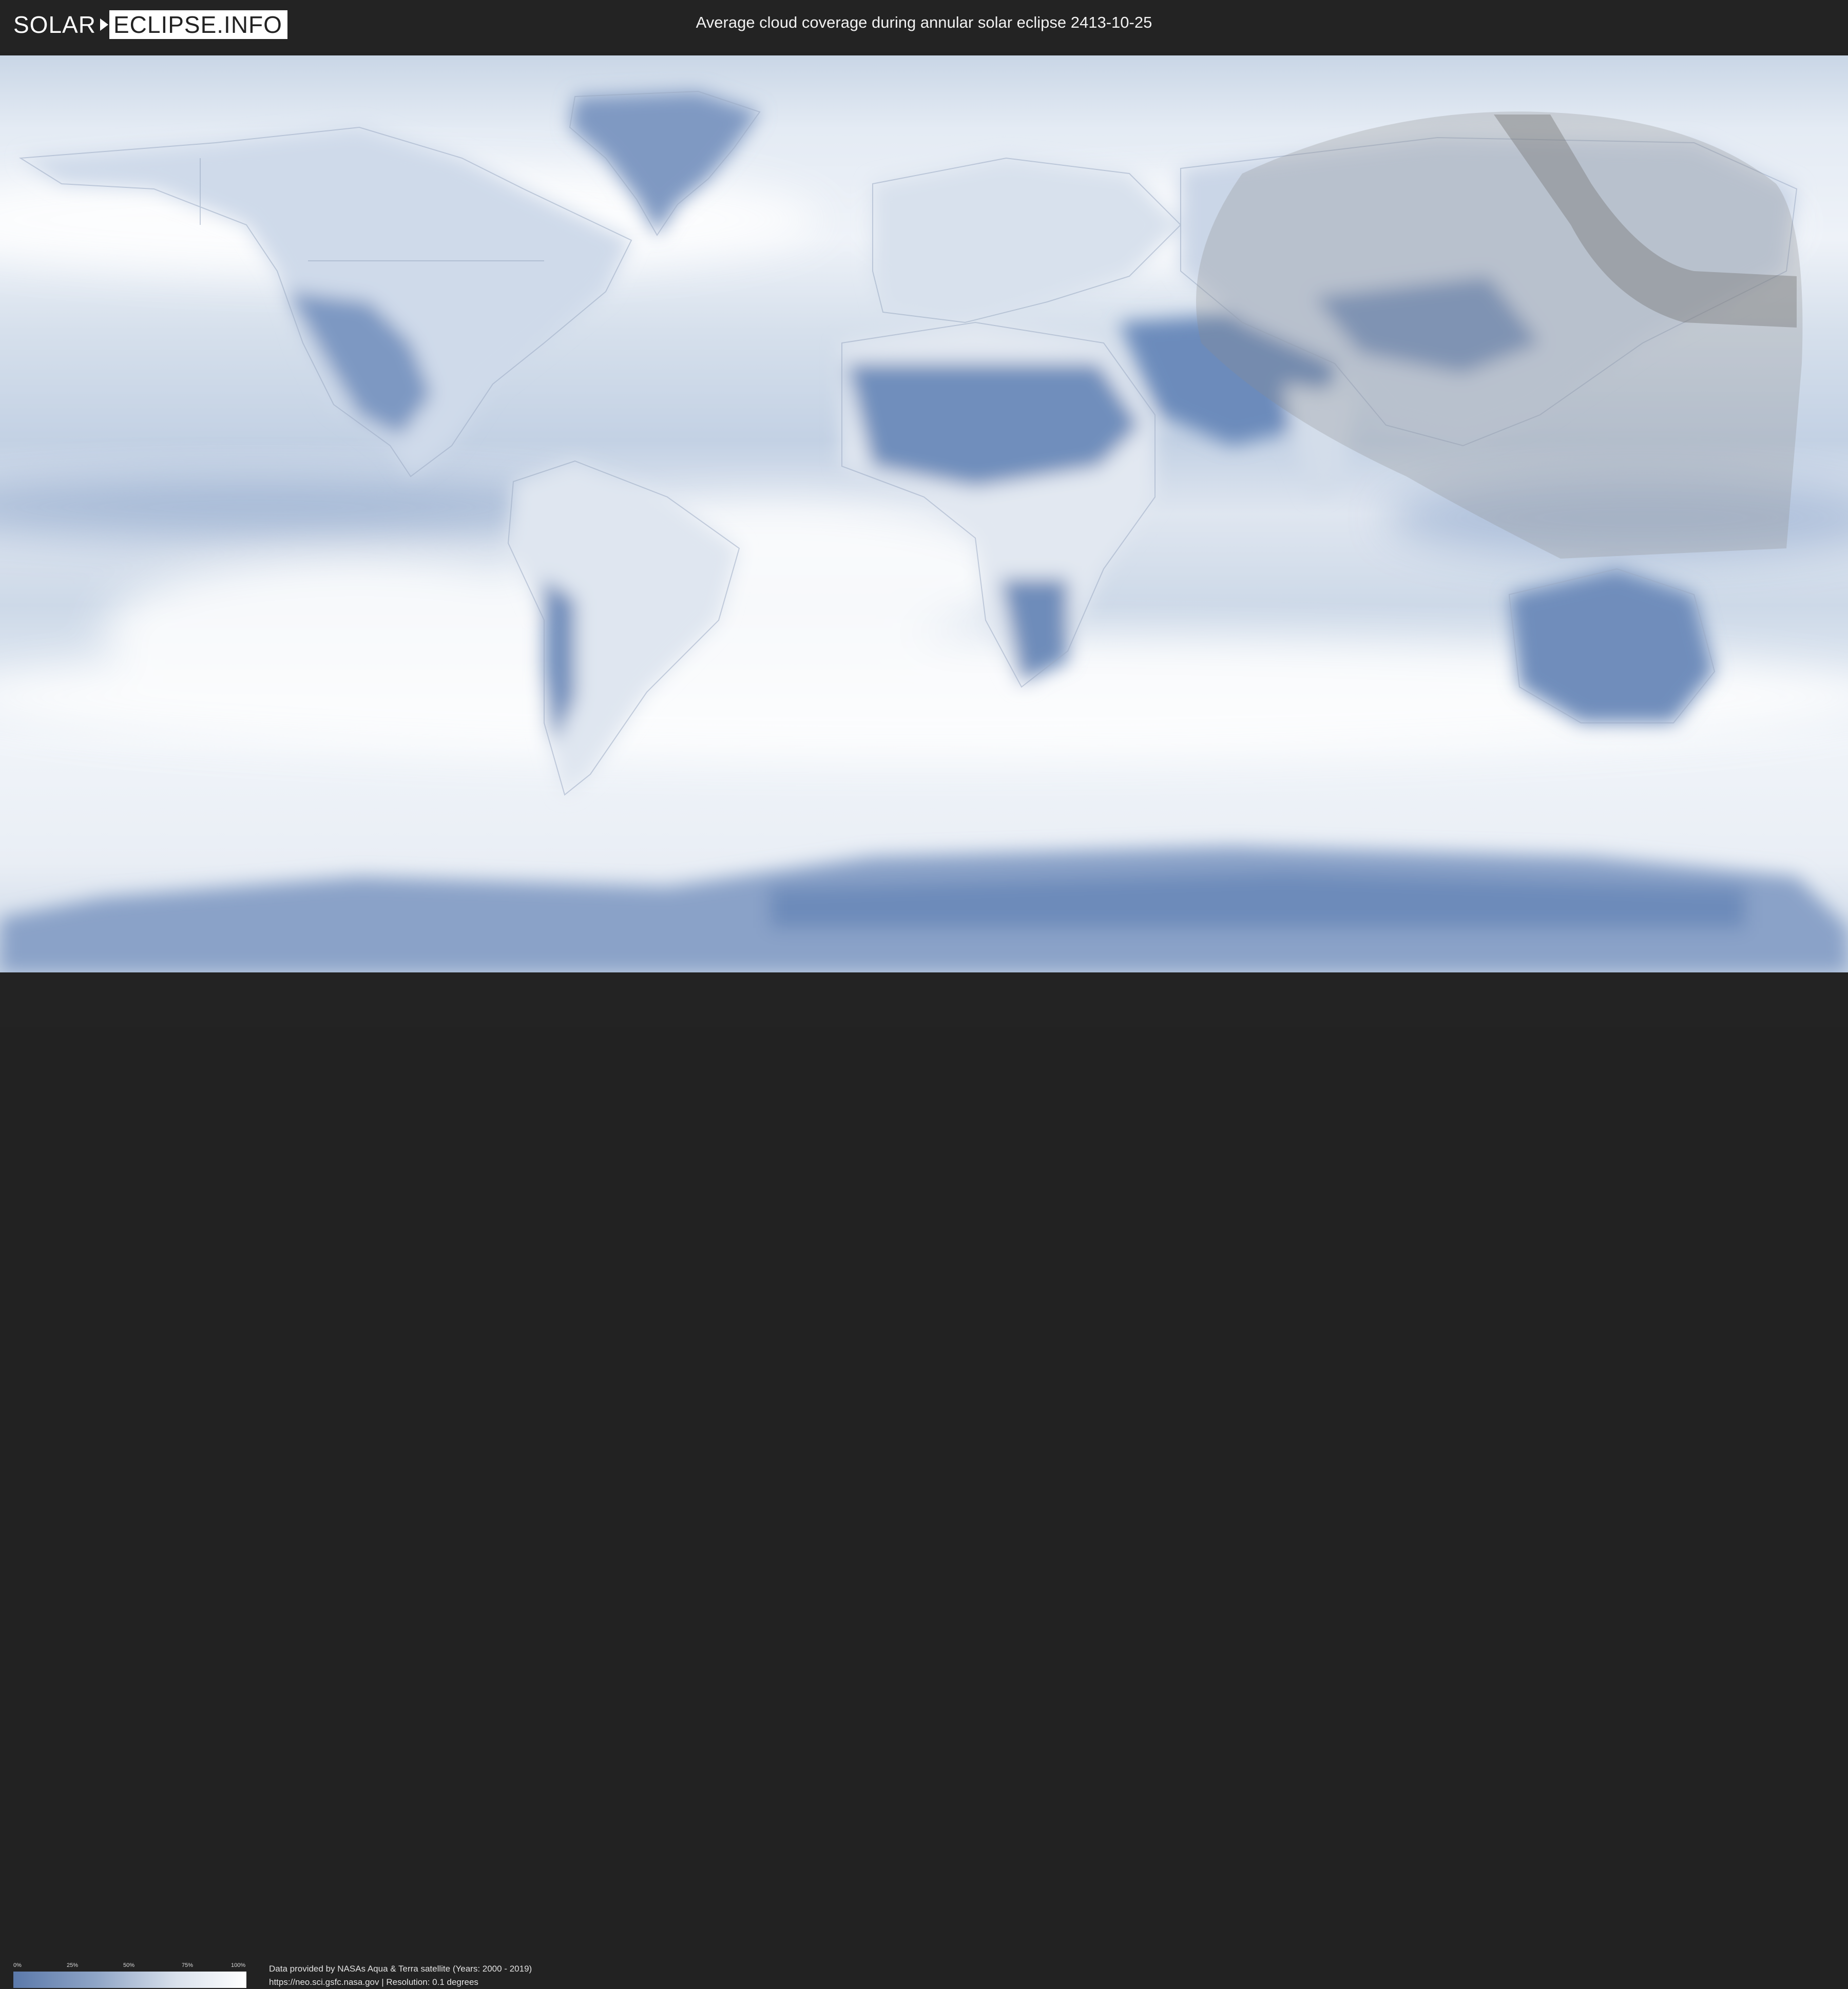 The image size is (1848, 1989). I want to click on legend-ticks: 0% 25% 50% 75% 100%, so click(129, 1966).